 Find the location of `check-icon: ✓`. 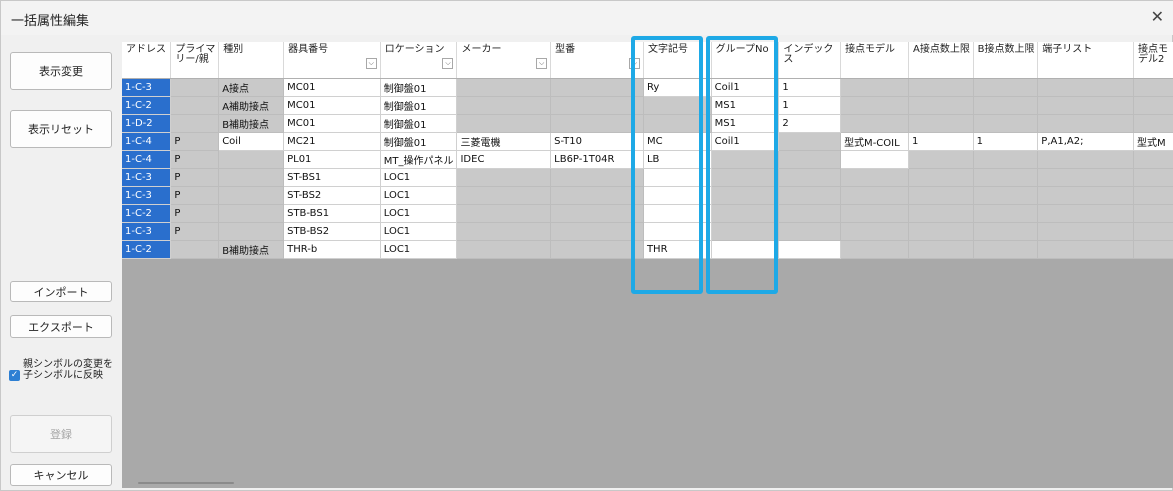

check-icon: ✓ is located at coordinates (14, 375).